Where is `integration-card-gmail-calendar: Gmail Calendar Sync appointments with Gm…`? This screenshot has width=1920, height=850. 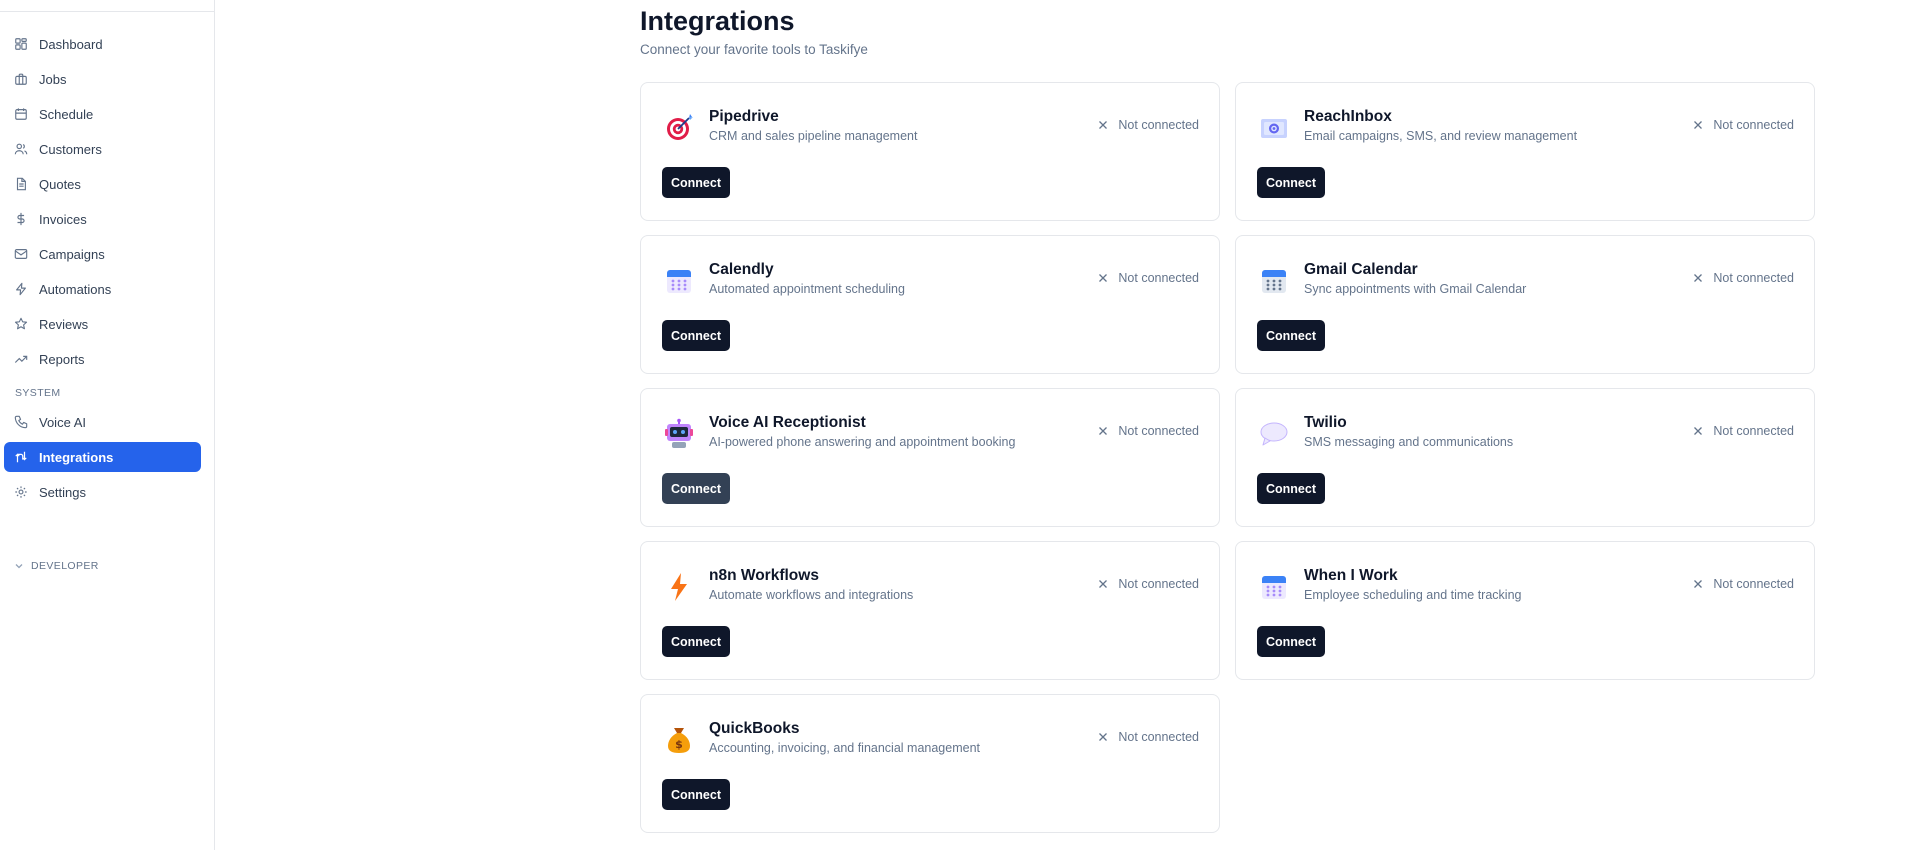
integration-card-gmail-calendar: Gmail Calendar Sync appointments with Gm… is located at coordinates (1525, 304).